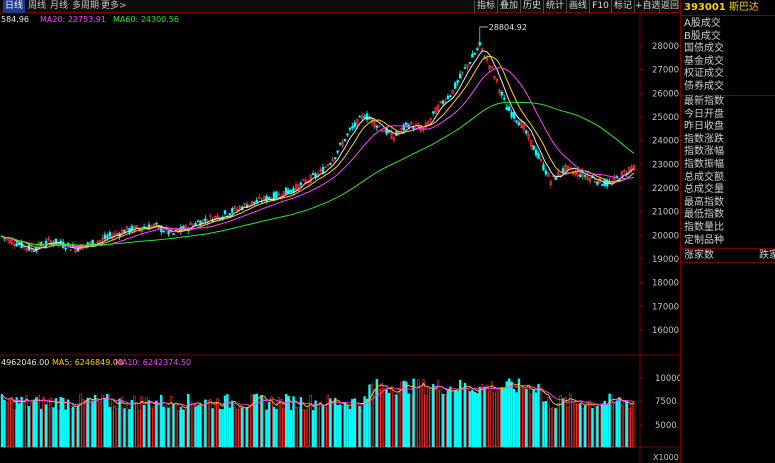 The height and width of the screenshot is (463, 775). I want to click on price-tick-label: 19000, so click(665, 260).